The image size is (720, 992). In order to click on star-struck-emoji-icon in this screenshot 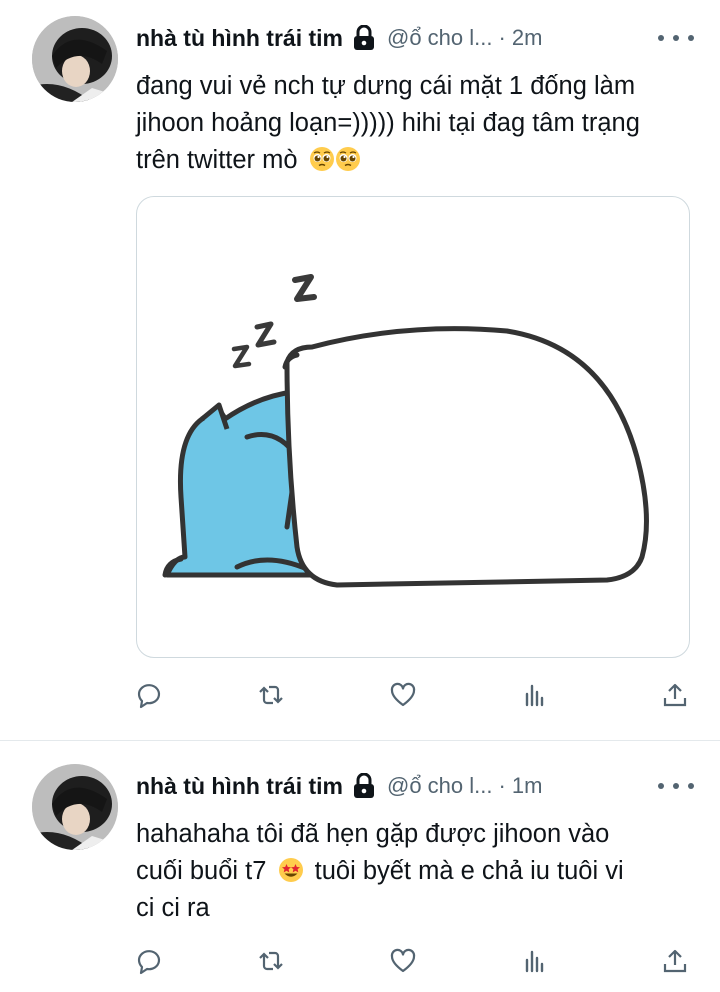, I will do `click(290, 870)`.